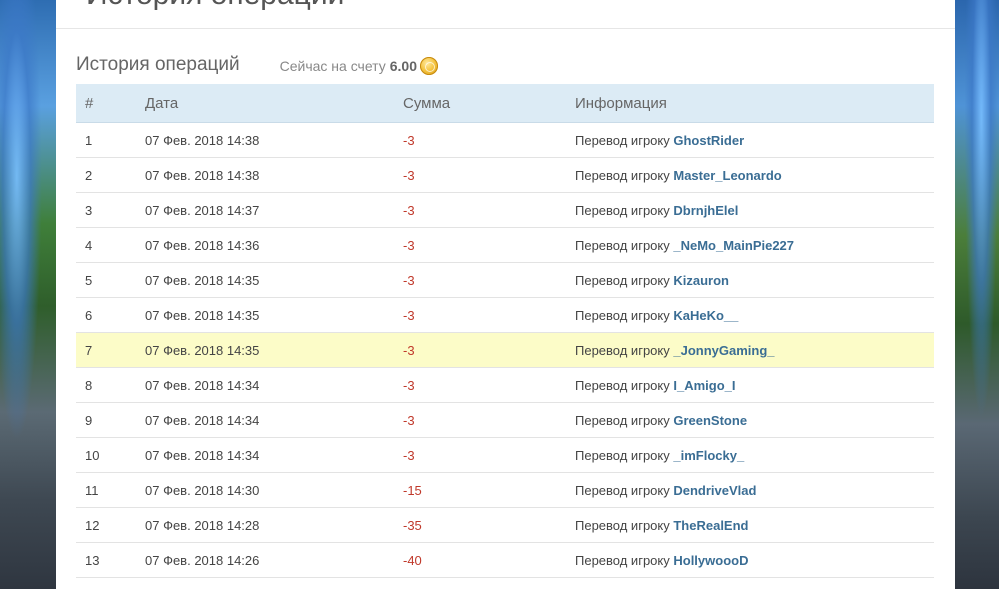 Image resolution: width=999 pixels, height=589 pixels. Describe the element at coordinates (110, 245) in the screenshot. I see `row-number: 4` at that location.